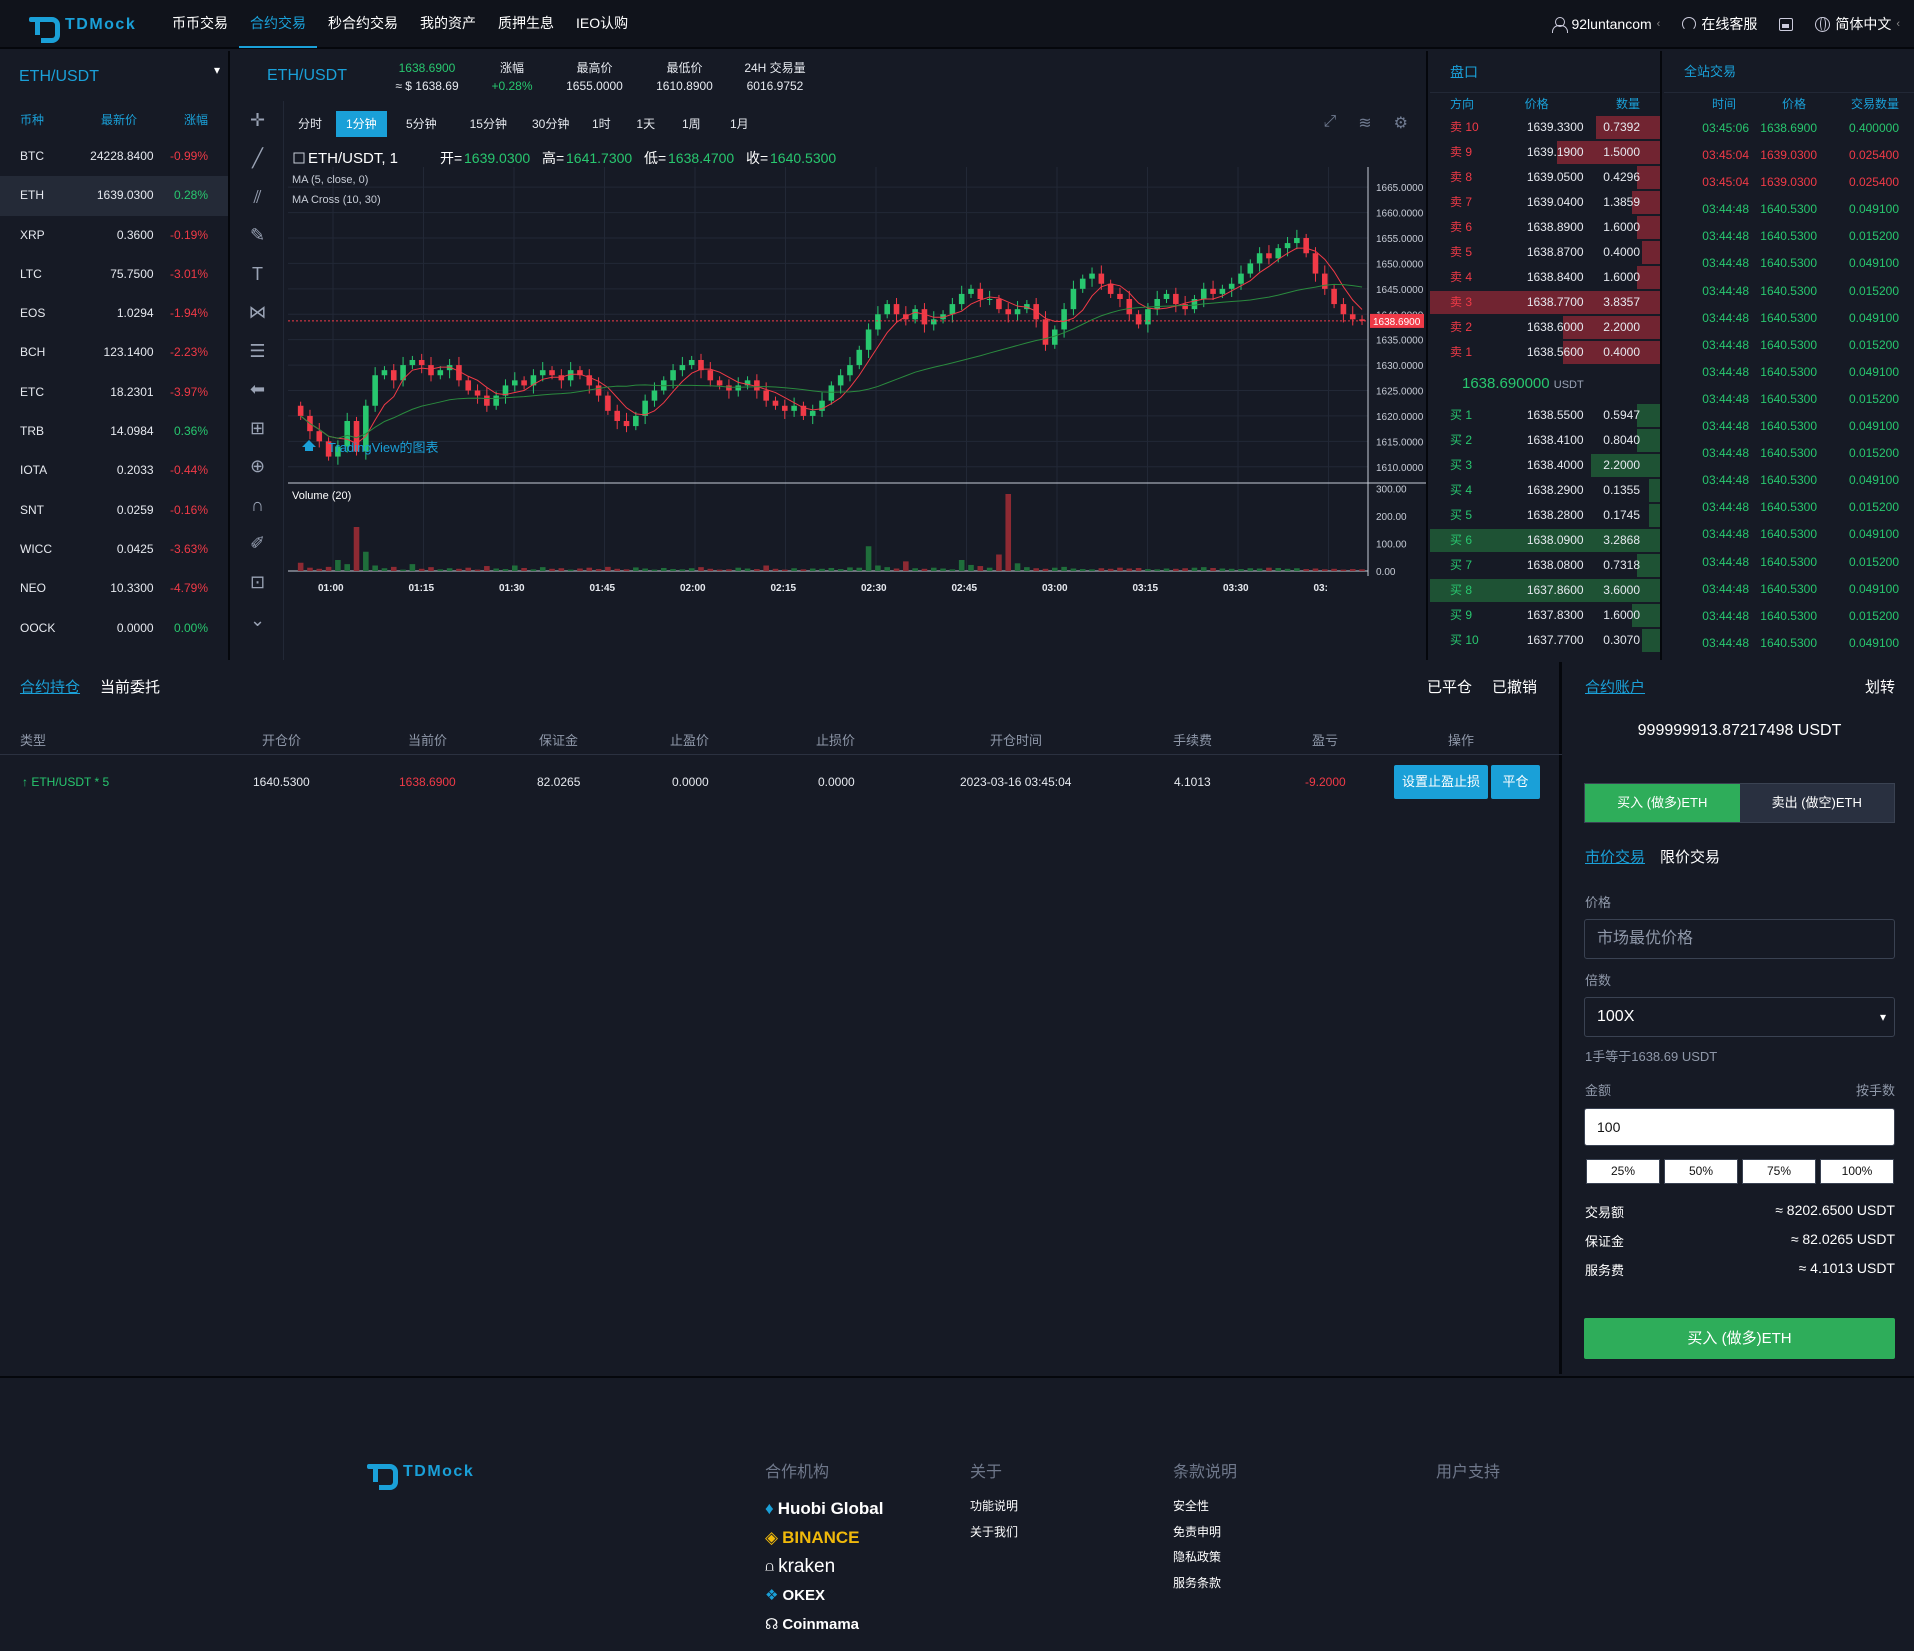 The image size is (1914, 1651). What do you see at coordinates (1205, 1558) in the screenshot?
I see `link-privacy: 隐私政策` at bounding box center [1205, 1558].